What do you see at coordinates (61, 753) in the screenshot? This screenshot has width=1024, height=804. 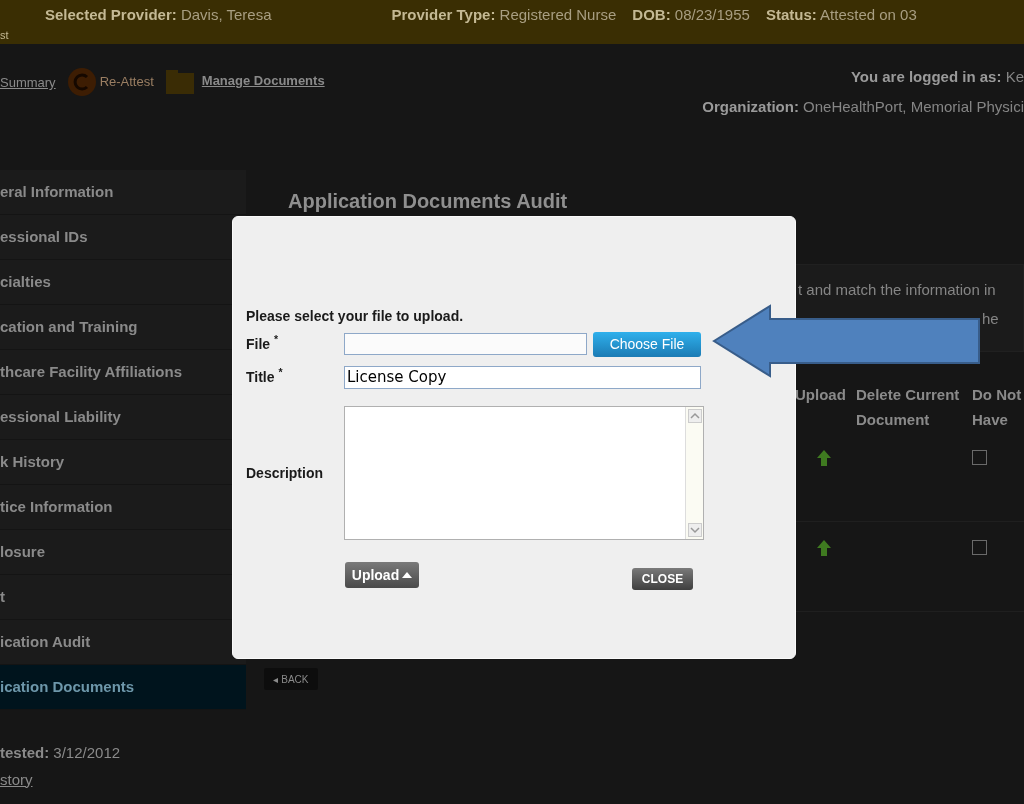 I see `attested-date: tested: 3/12/2012` at bounding box center [61, 753].